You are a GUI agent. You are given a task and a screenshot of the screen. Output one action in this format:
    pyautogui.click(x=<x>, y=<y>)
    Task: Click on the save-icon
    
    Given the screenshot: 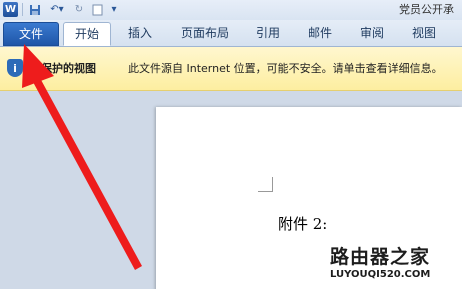 What is the action you would take?
    pyautogui.click(x=35, y=9)
    